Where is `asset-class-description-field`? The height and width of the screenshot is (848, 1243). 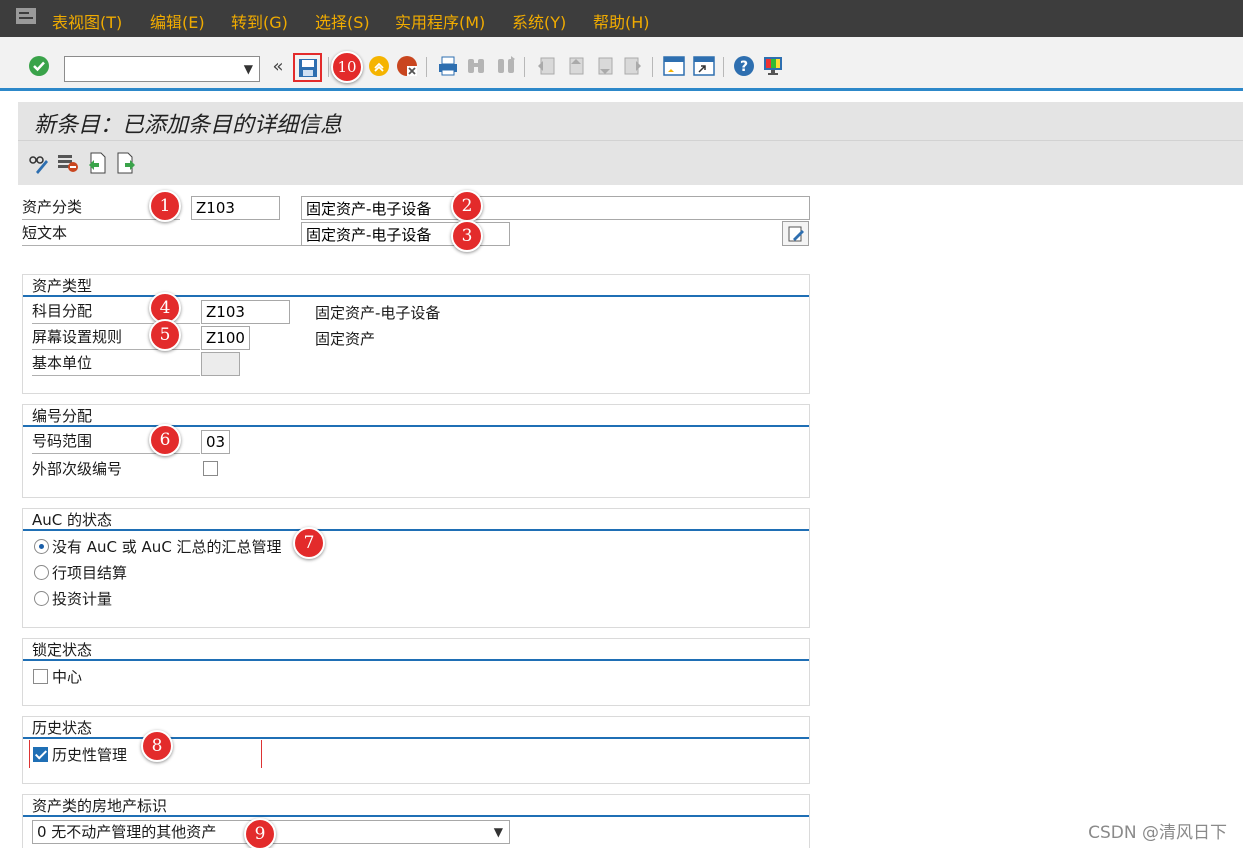 asset-class-description-field is located at coordinates (555, 208).